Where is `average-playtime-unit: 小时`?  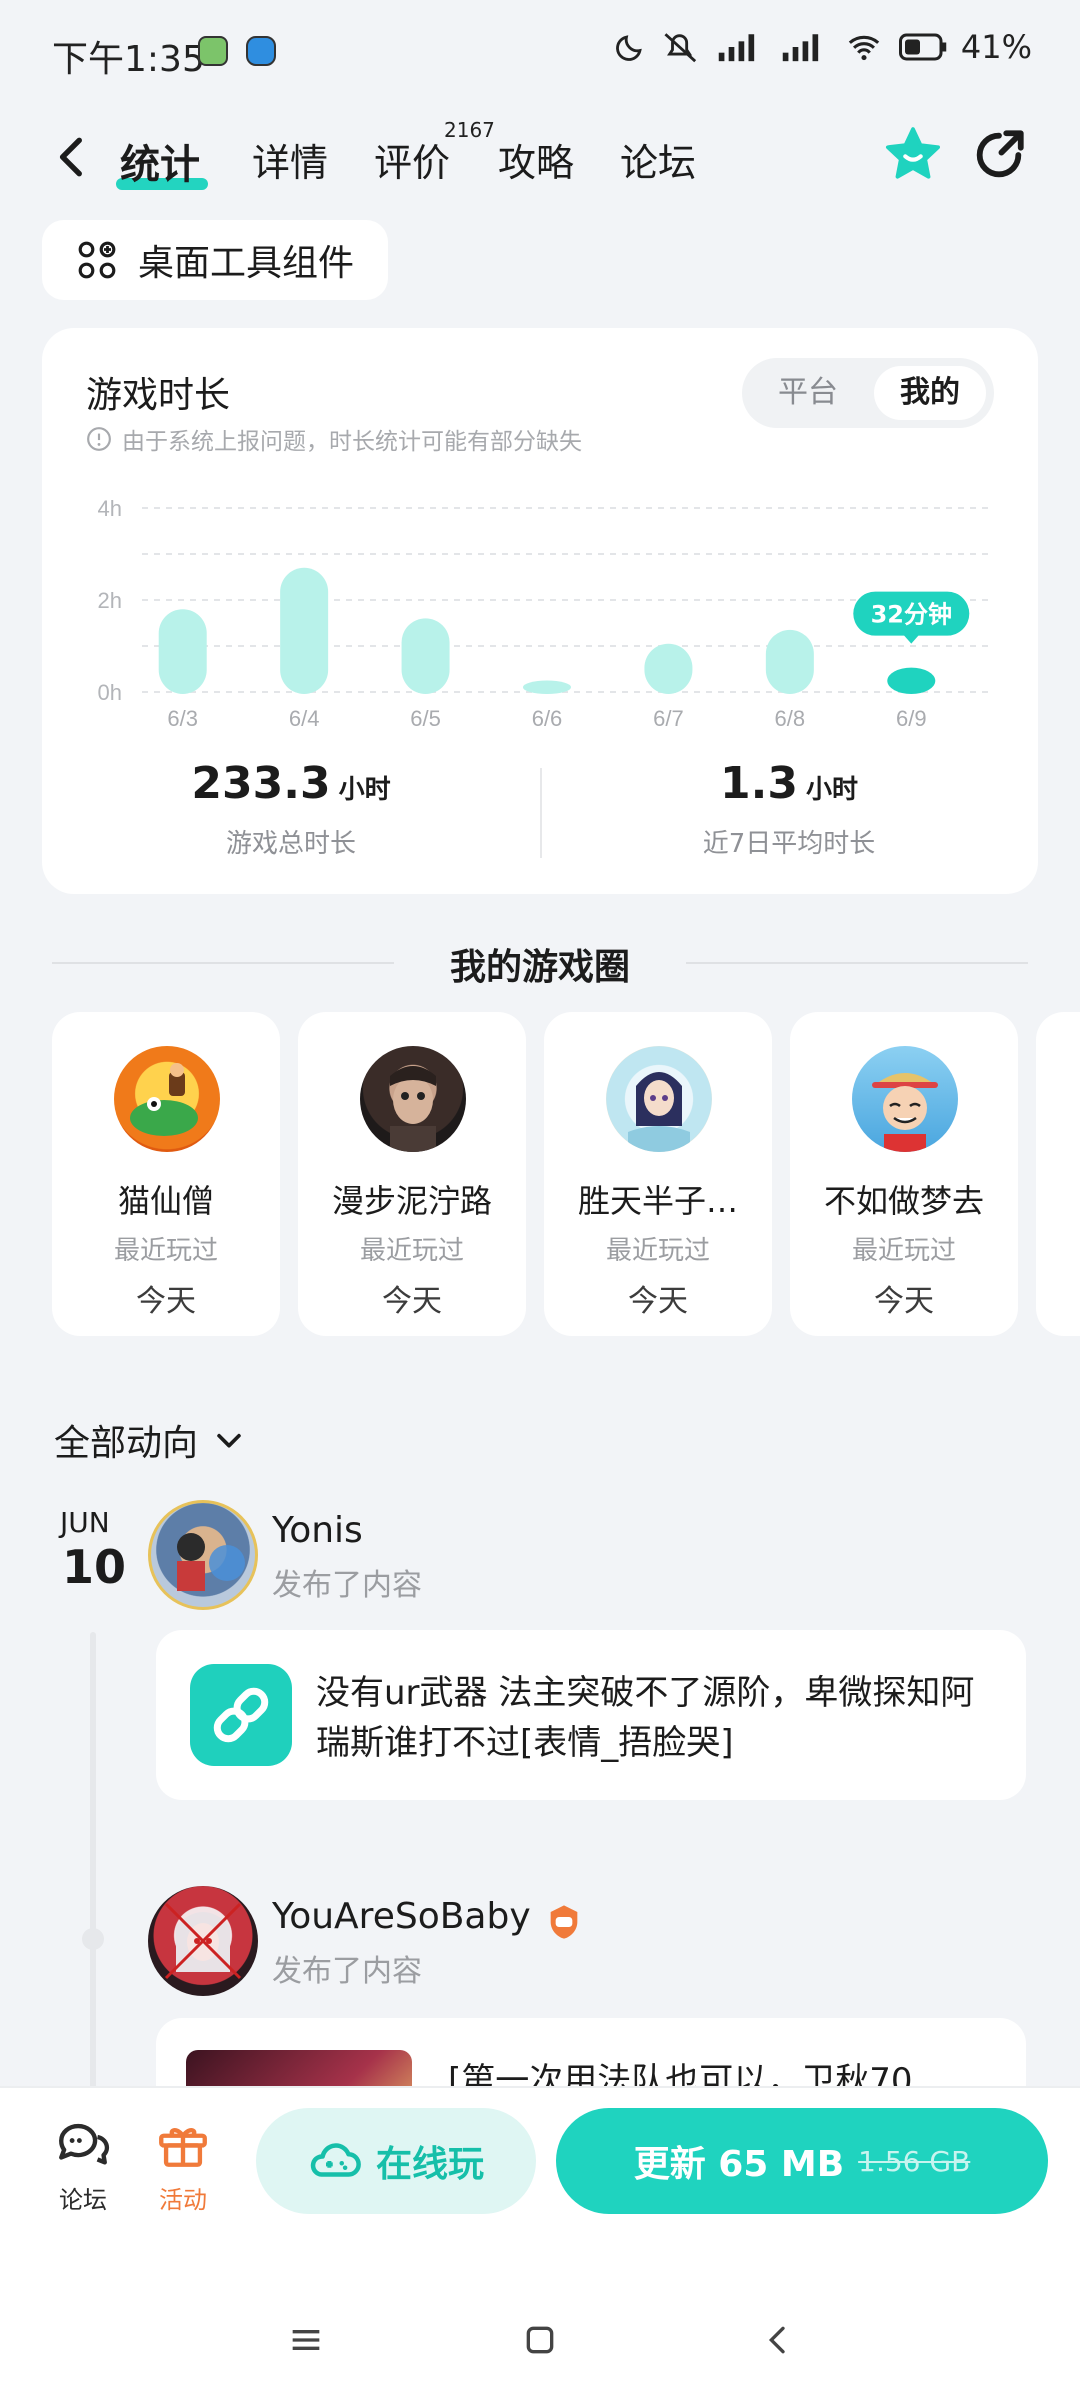
average-playtime-unit: 小时 is located at coordinates (831, 790).